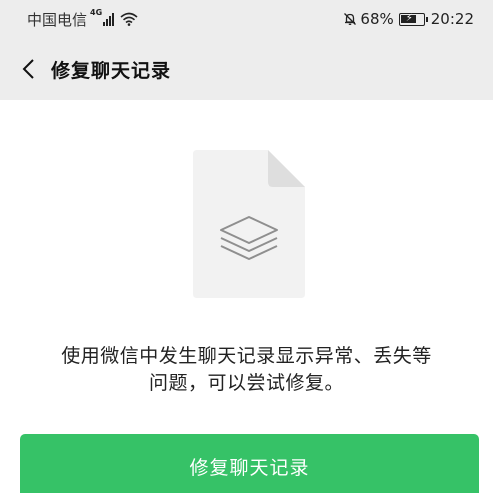 The image size is (493, 493). I want to click on repair-description: 使用微信中发生聊天记录显示异常、丢失等 问题，可以尝试修复。, so click(246, 370).